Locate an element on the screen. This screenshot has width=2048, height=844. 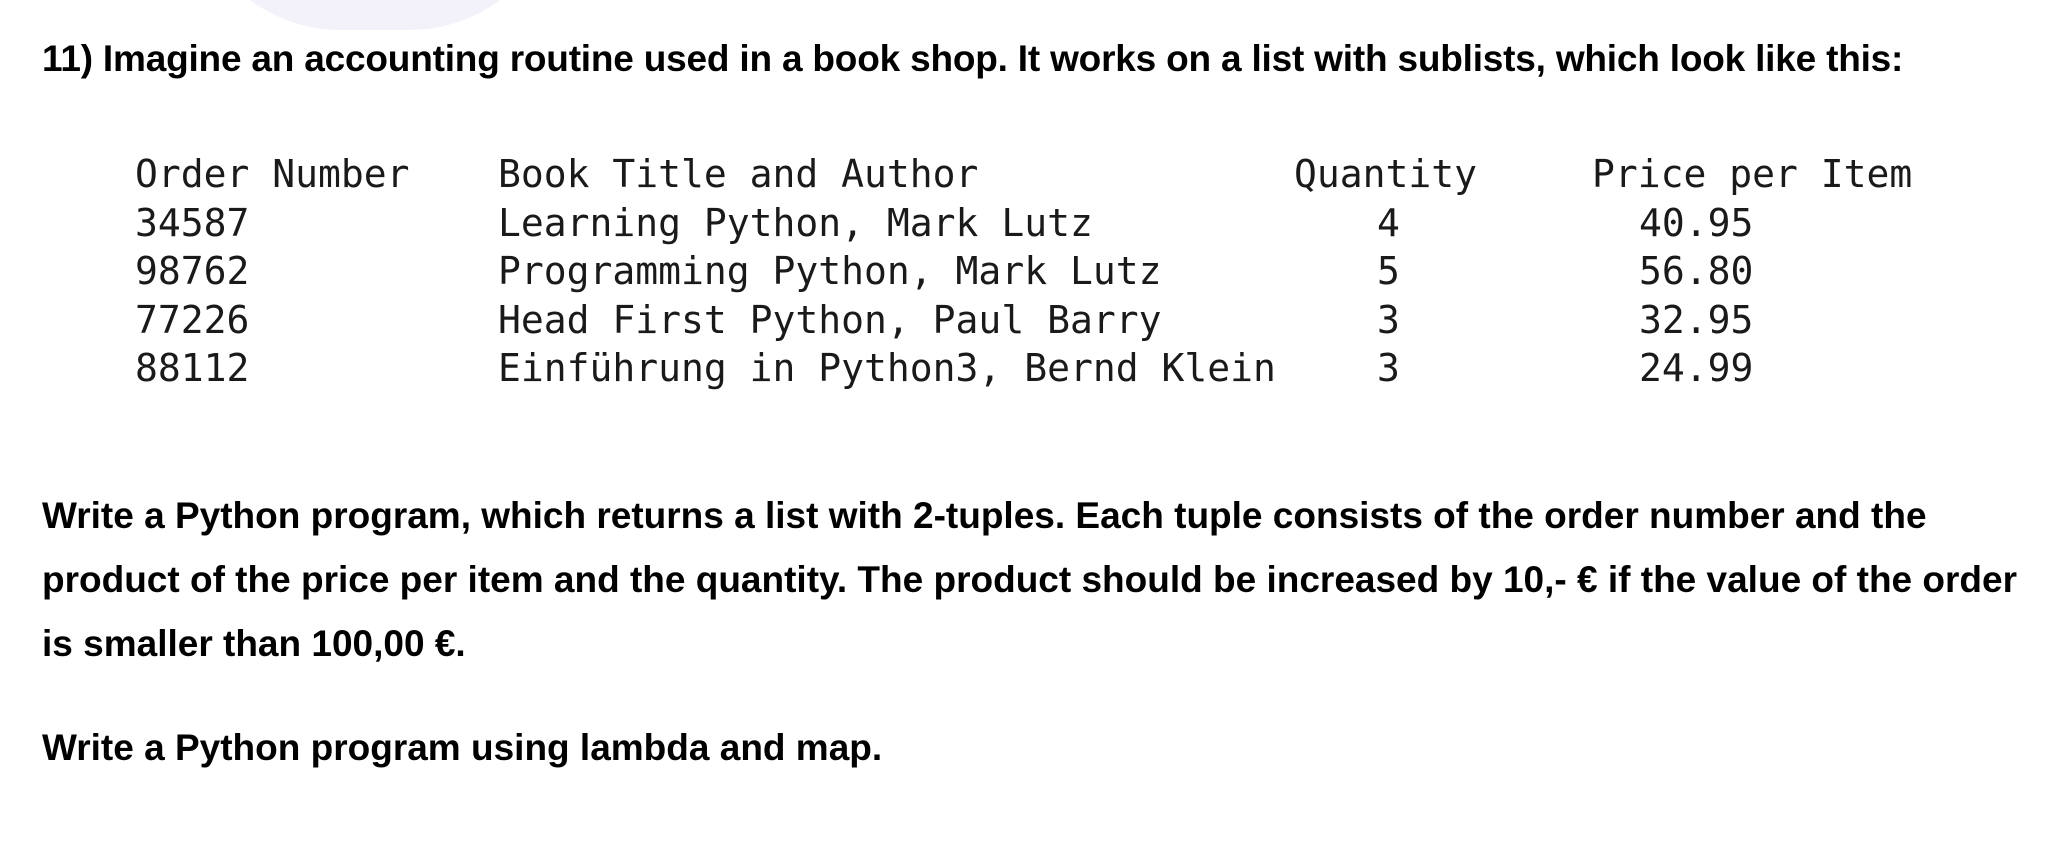
cell-order-number: 98762 is located at coordinates (192, 271).